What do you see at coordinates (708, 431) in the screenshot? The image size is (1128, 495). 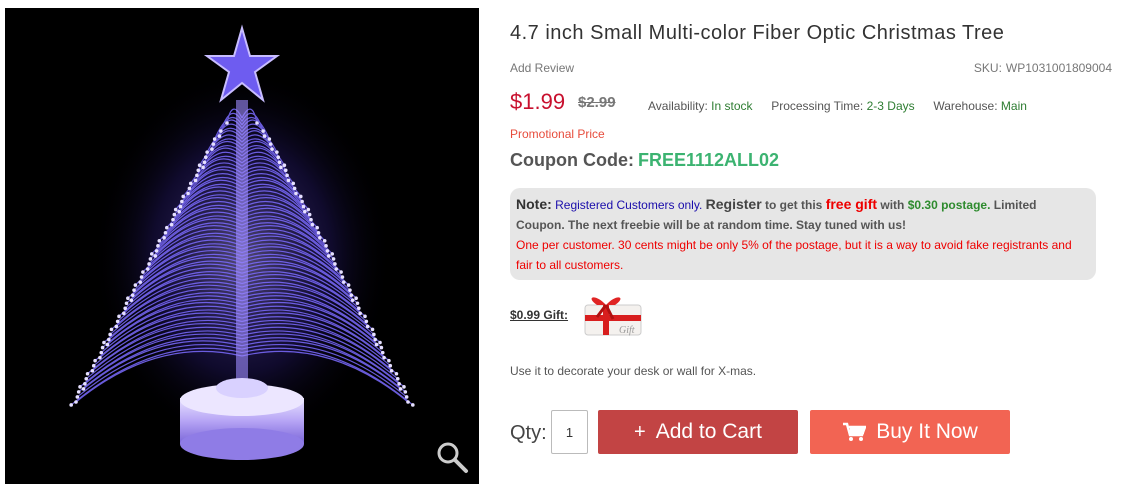 I see `add-to-cart-label: Add to Cart` at bounding box center [708, 431].